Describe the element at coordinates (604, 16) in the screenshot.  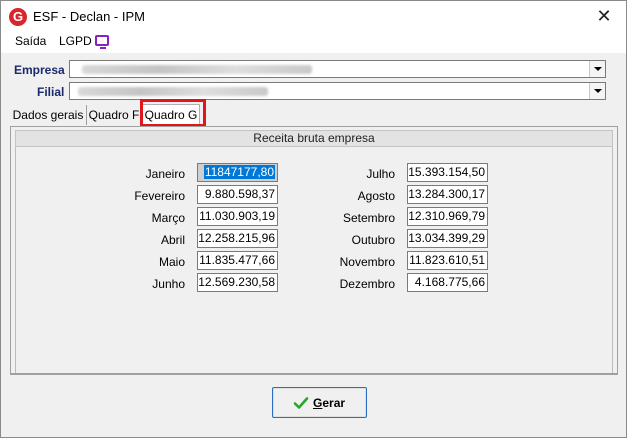
I see `close-icon: ✕` at that location.